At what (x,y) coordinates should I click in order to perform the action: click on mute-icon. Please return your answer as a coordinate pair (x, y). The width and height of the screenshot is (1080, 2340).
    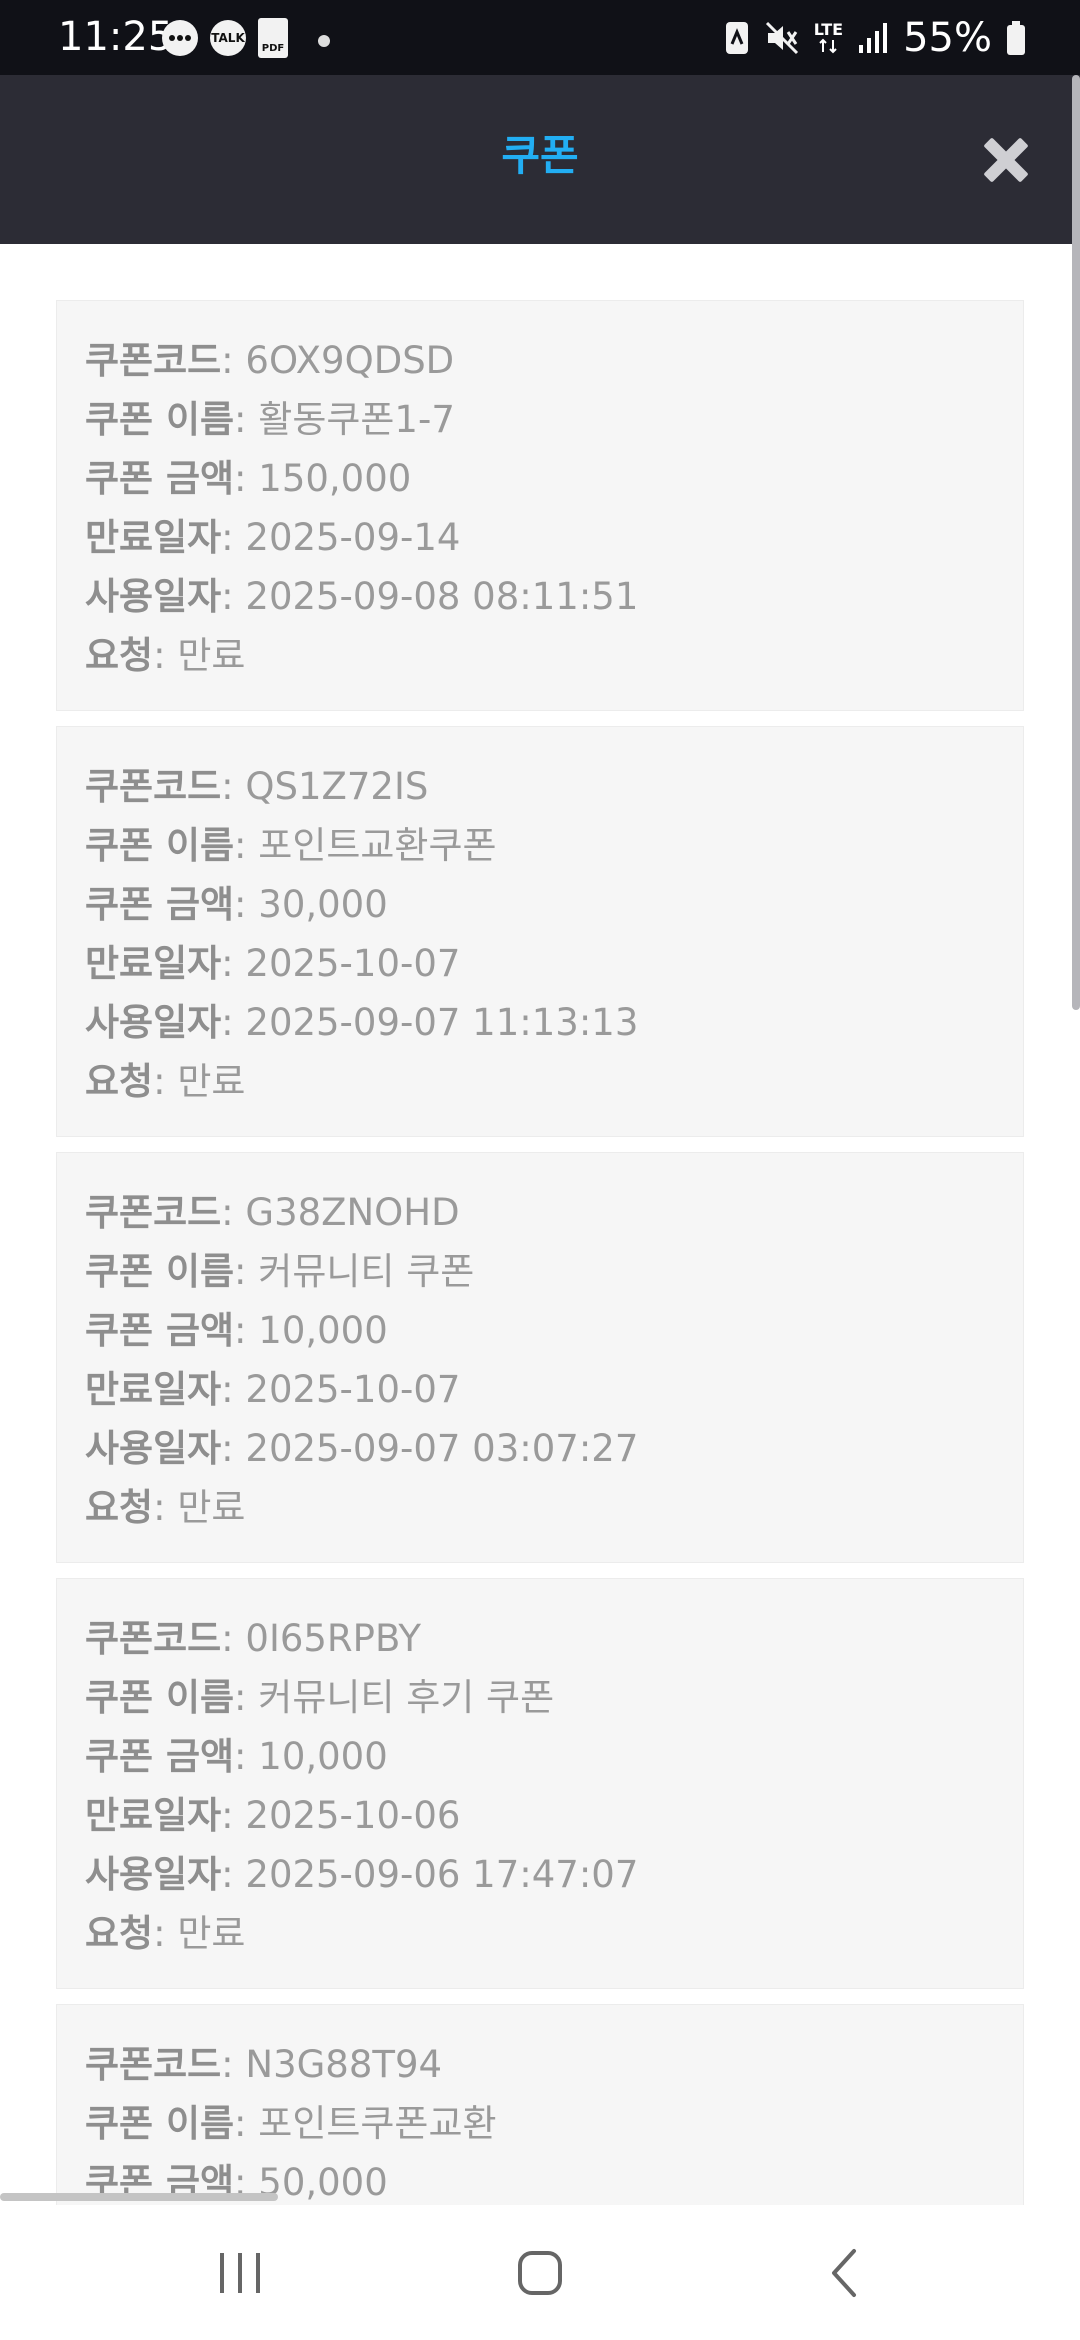
    Looking at the image, I should click on (781, 37).